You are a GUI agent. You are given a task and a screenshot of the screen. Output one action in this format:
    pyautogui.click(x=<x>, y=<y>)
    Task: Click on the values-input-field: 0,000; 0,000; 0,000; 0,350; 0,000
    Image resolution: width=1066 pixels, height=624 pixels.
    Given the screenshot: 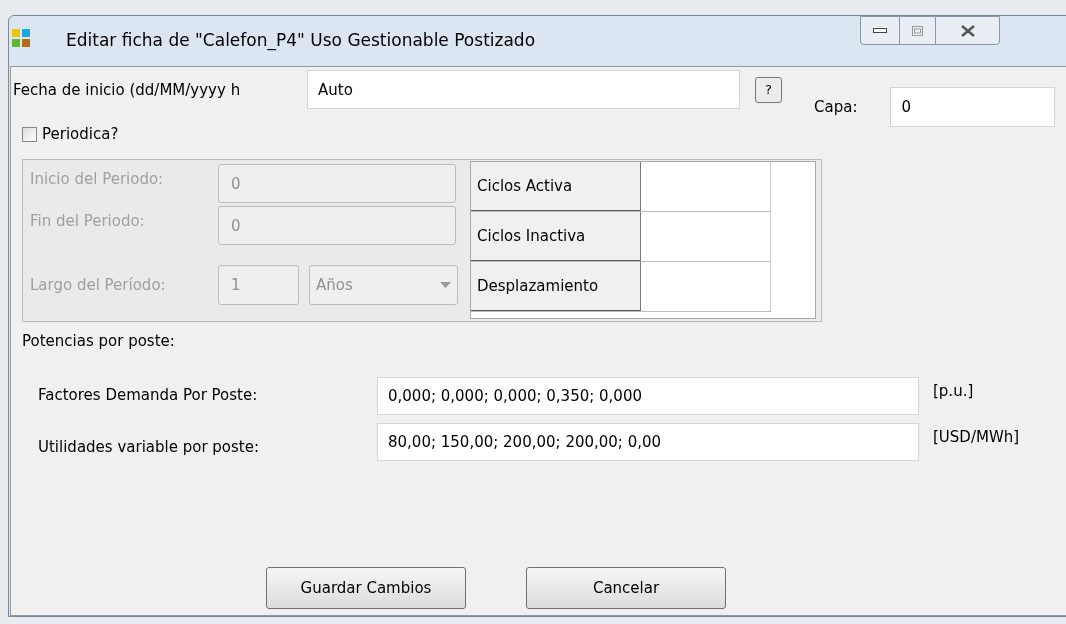 What is the action you would take?
    pyautogui.click(x=648, y=395)
    